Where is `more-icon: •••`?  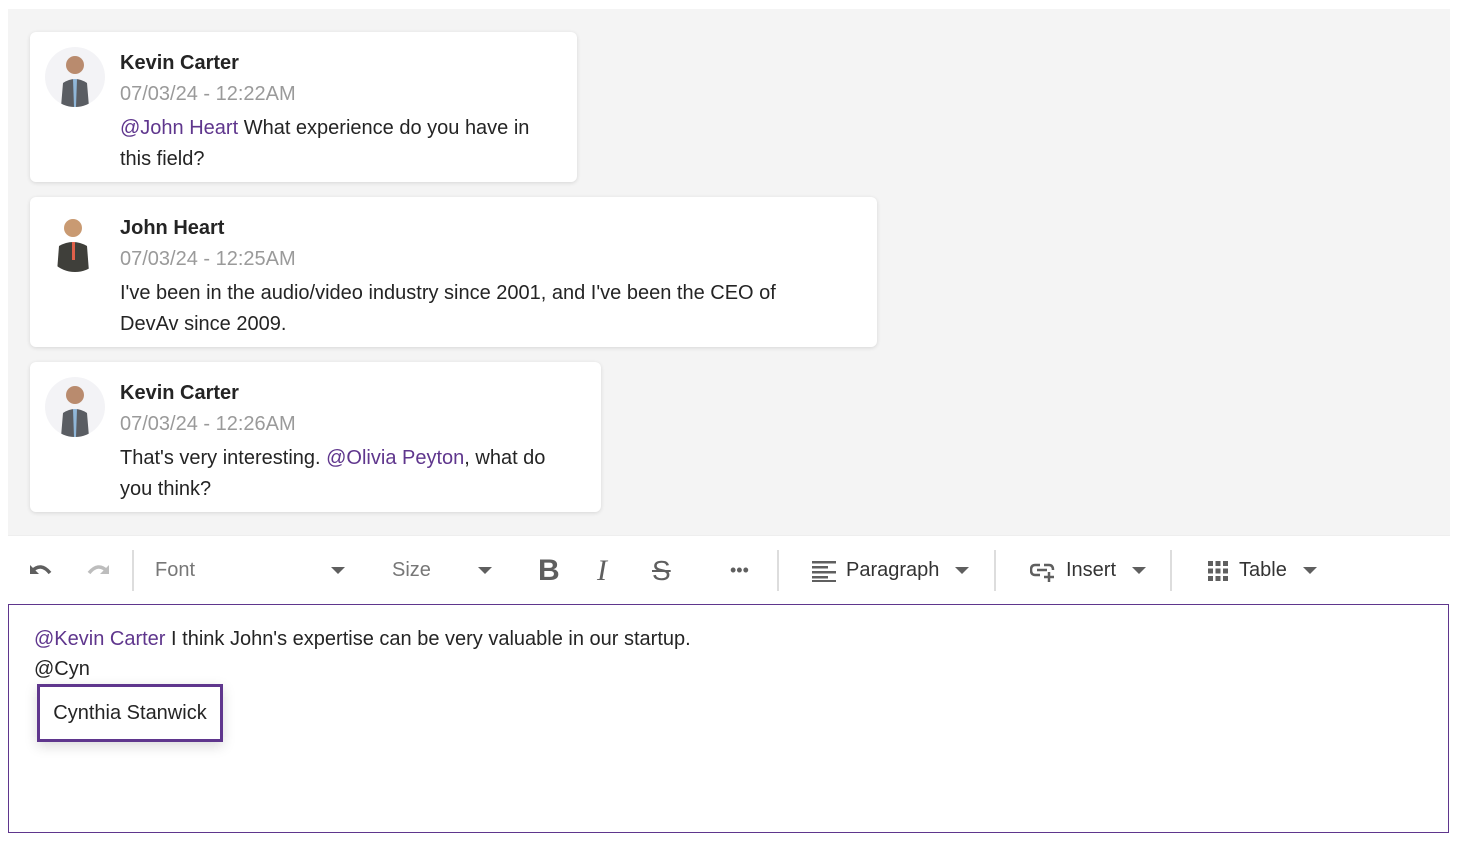
more-icon: ••• is located at coordinates (739, 570).